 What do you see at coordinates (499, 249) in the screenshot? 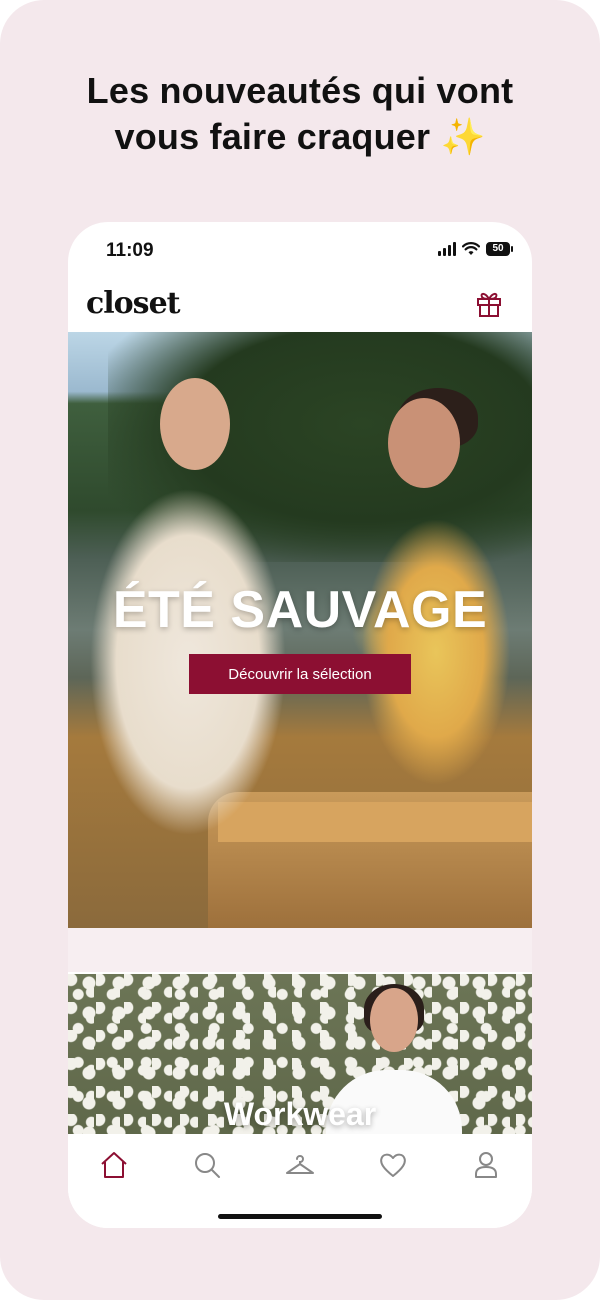
I see `battery-icon: 50` at bounding box center [499, 249].